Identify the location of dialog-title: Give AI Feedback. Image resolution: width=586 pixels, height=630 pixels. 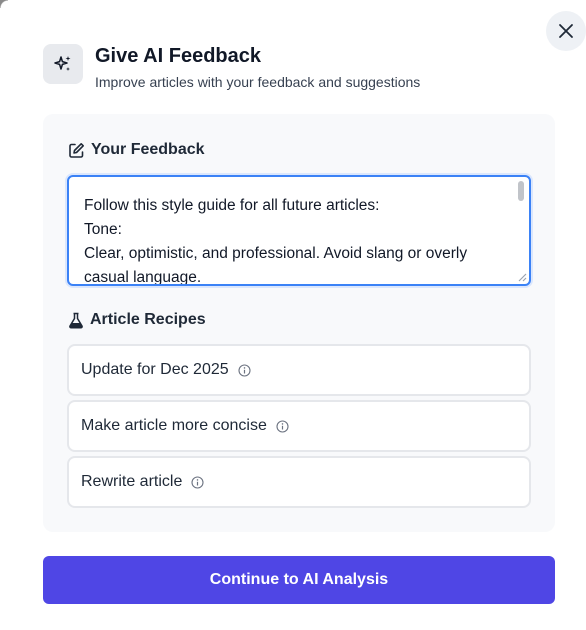
(178, 56).